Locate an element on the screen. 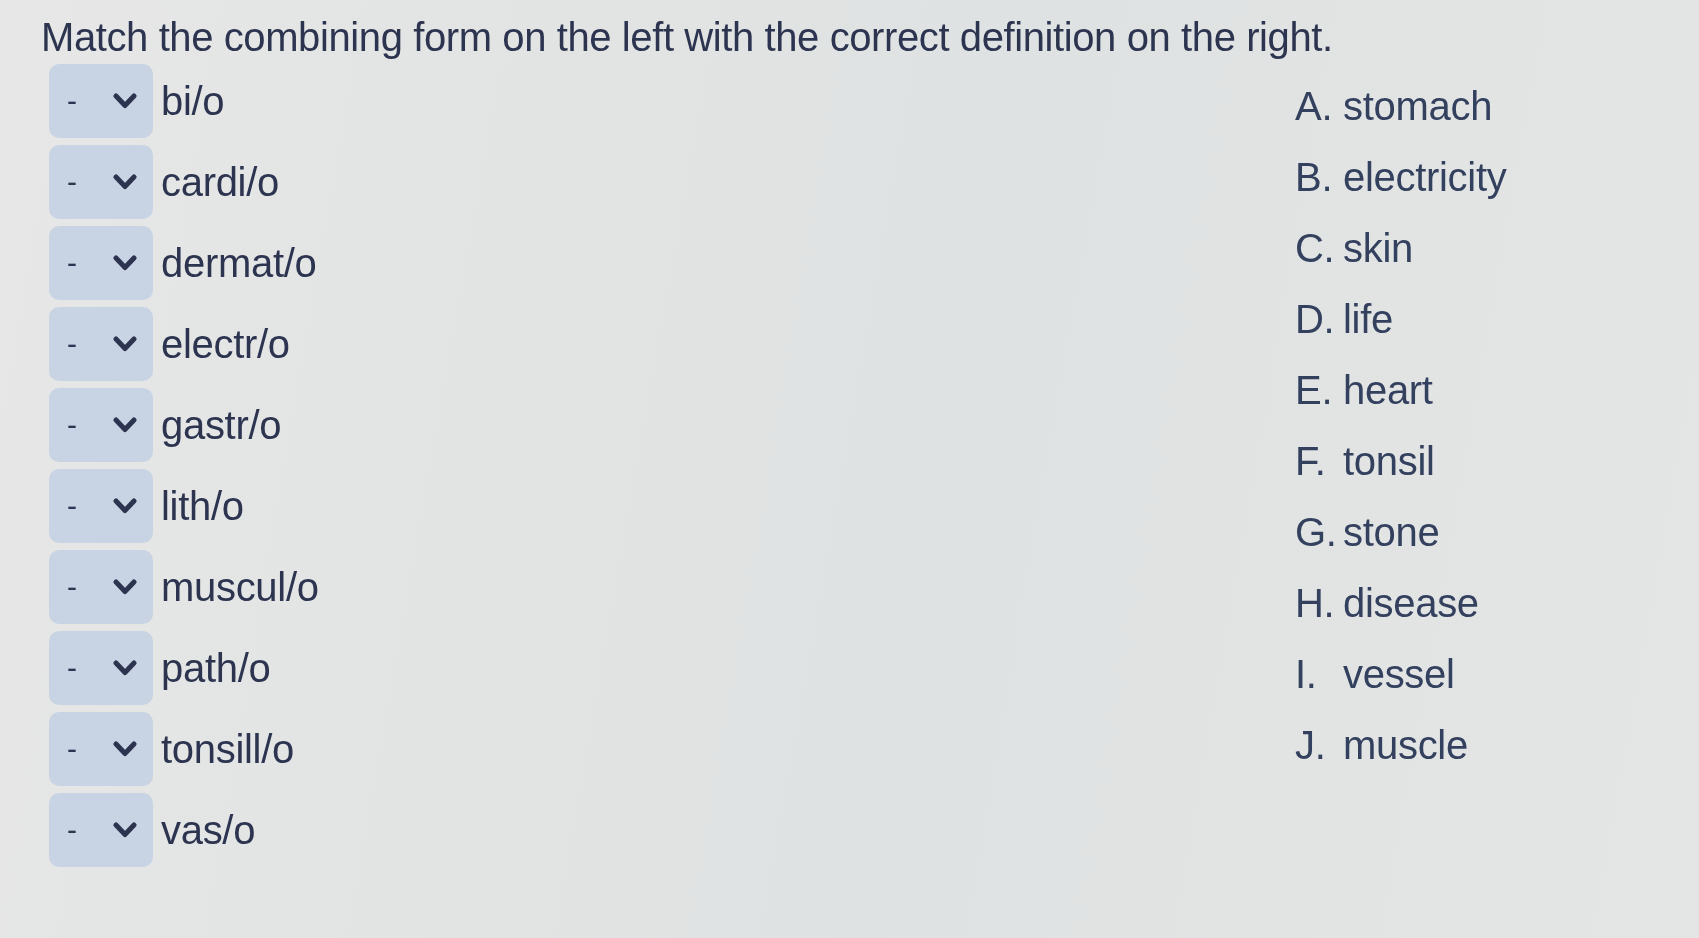 The height and width of the screenshot is (938, 1699). definition-text: heart is located at coordinates (1388, 389).